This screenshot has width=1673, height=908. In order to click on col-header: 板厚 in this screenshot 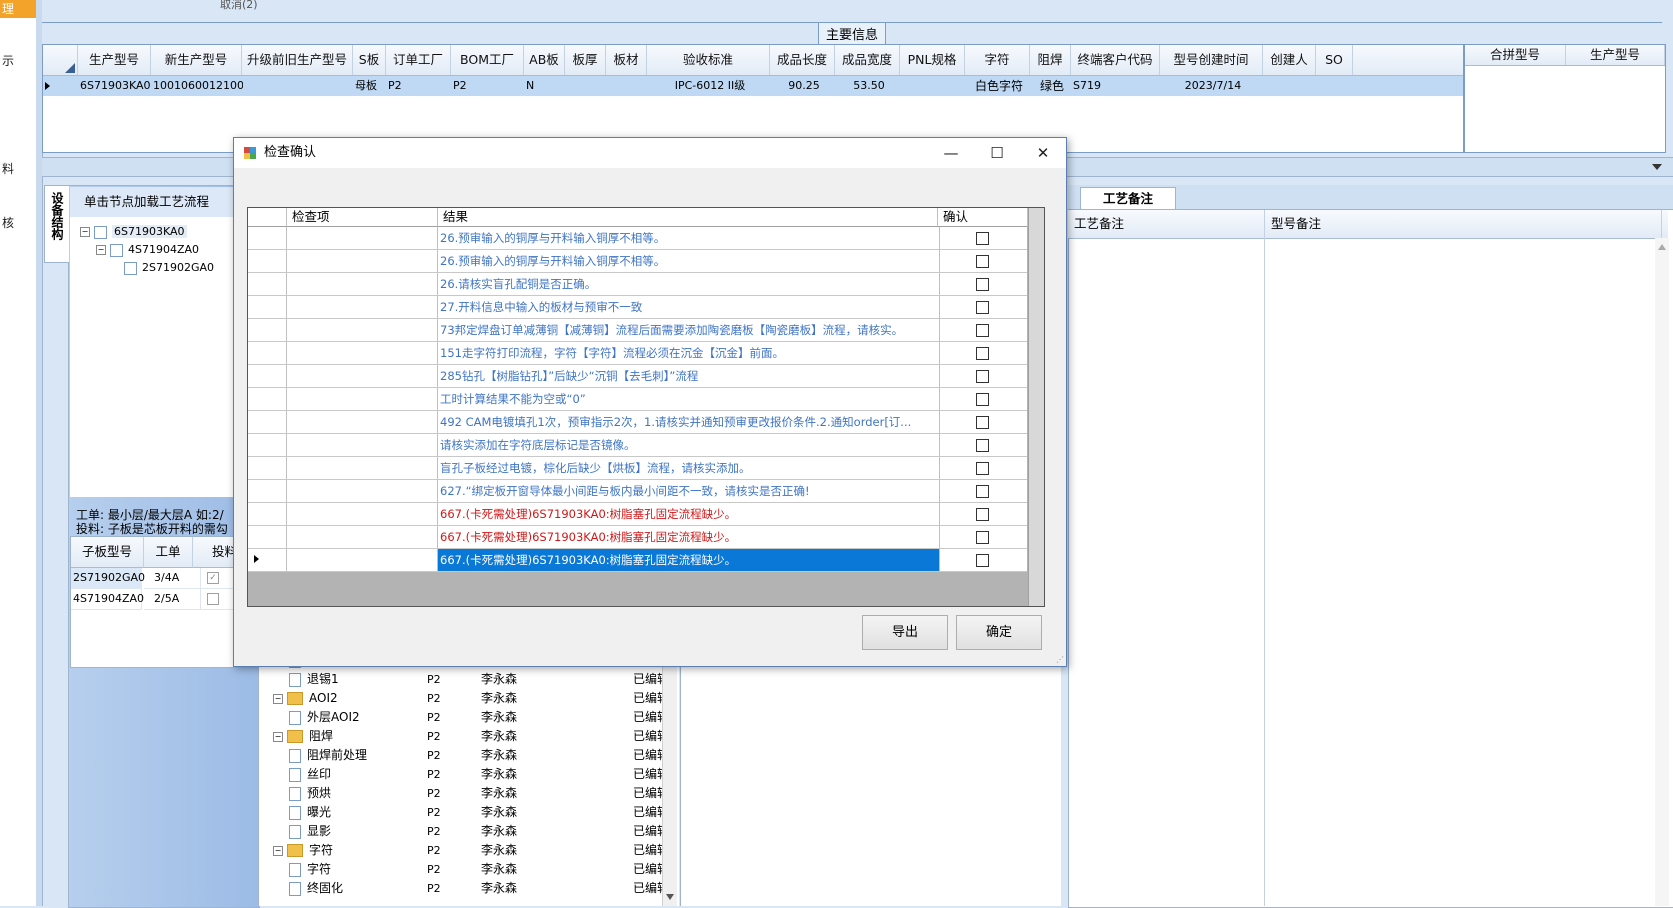, I will do `click(585, 60)`.